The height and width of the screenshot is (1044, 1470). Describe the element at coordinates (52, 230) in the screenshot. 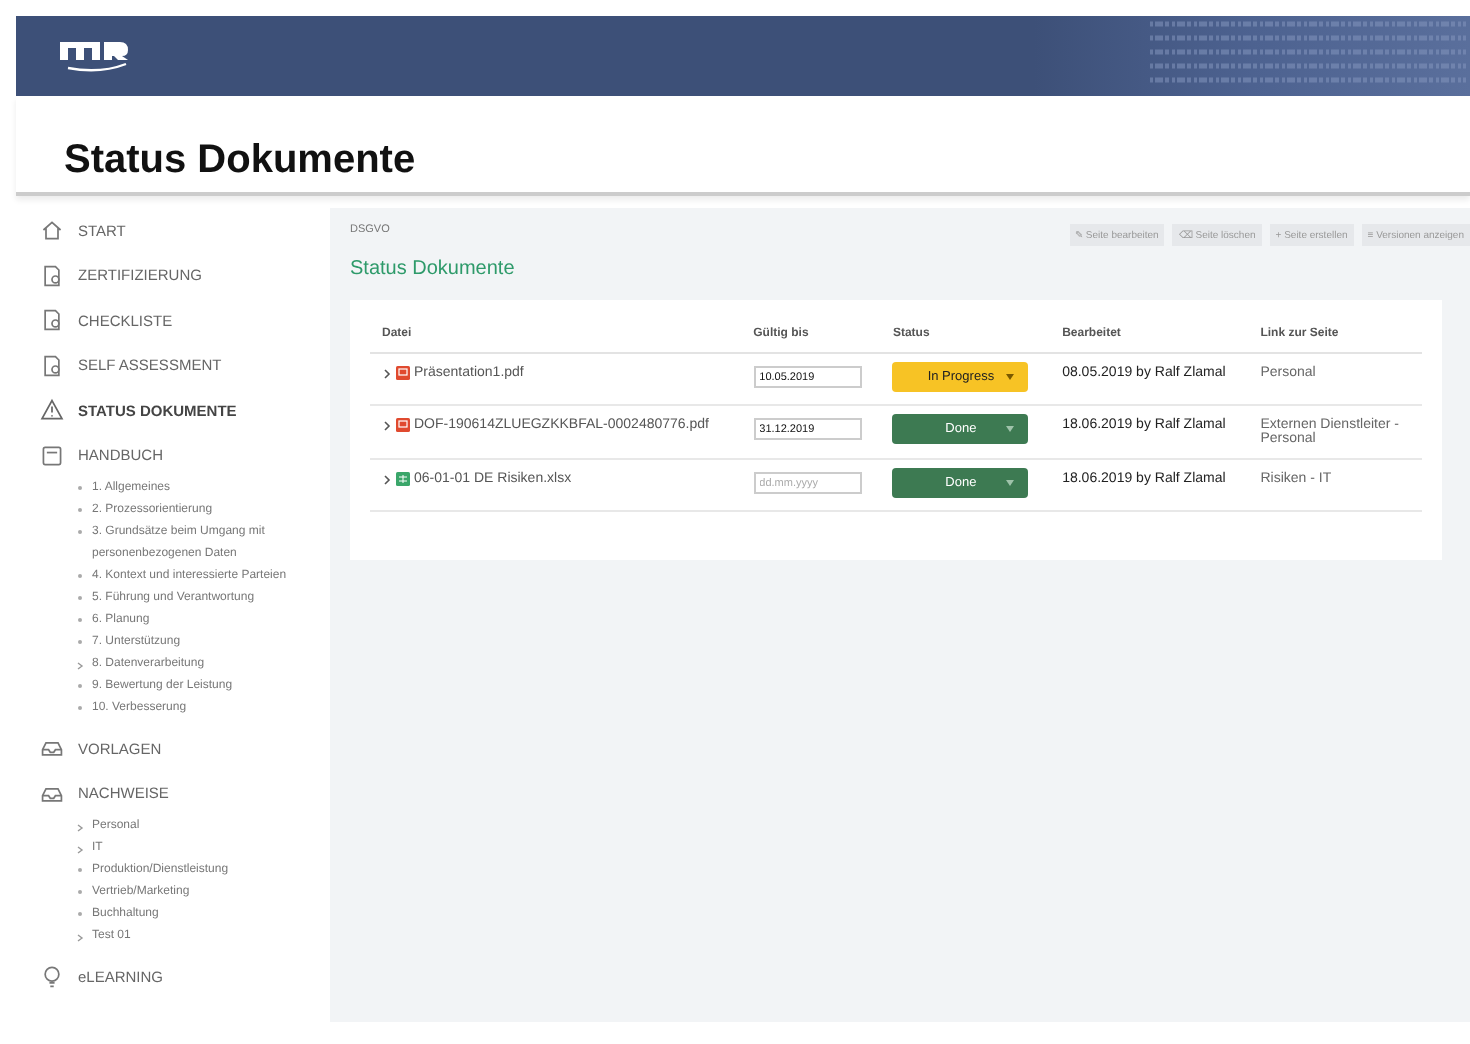

I see `home-icon` at that location.